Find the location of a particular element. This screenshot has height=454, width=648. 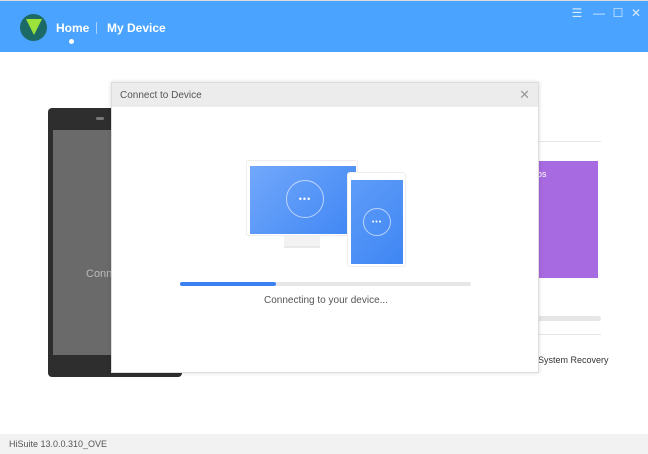

connection-progress-bar is located at coordinates (325, 284).